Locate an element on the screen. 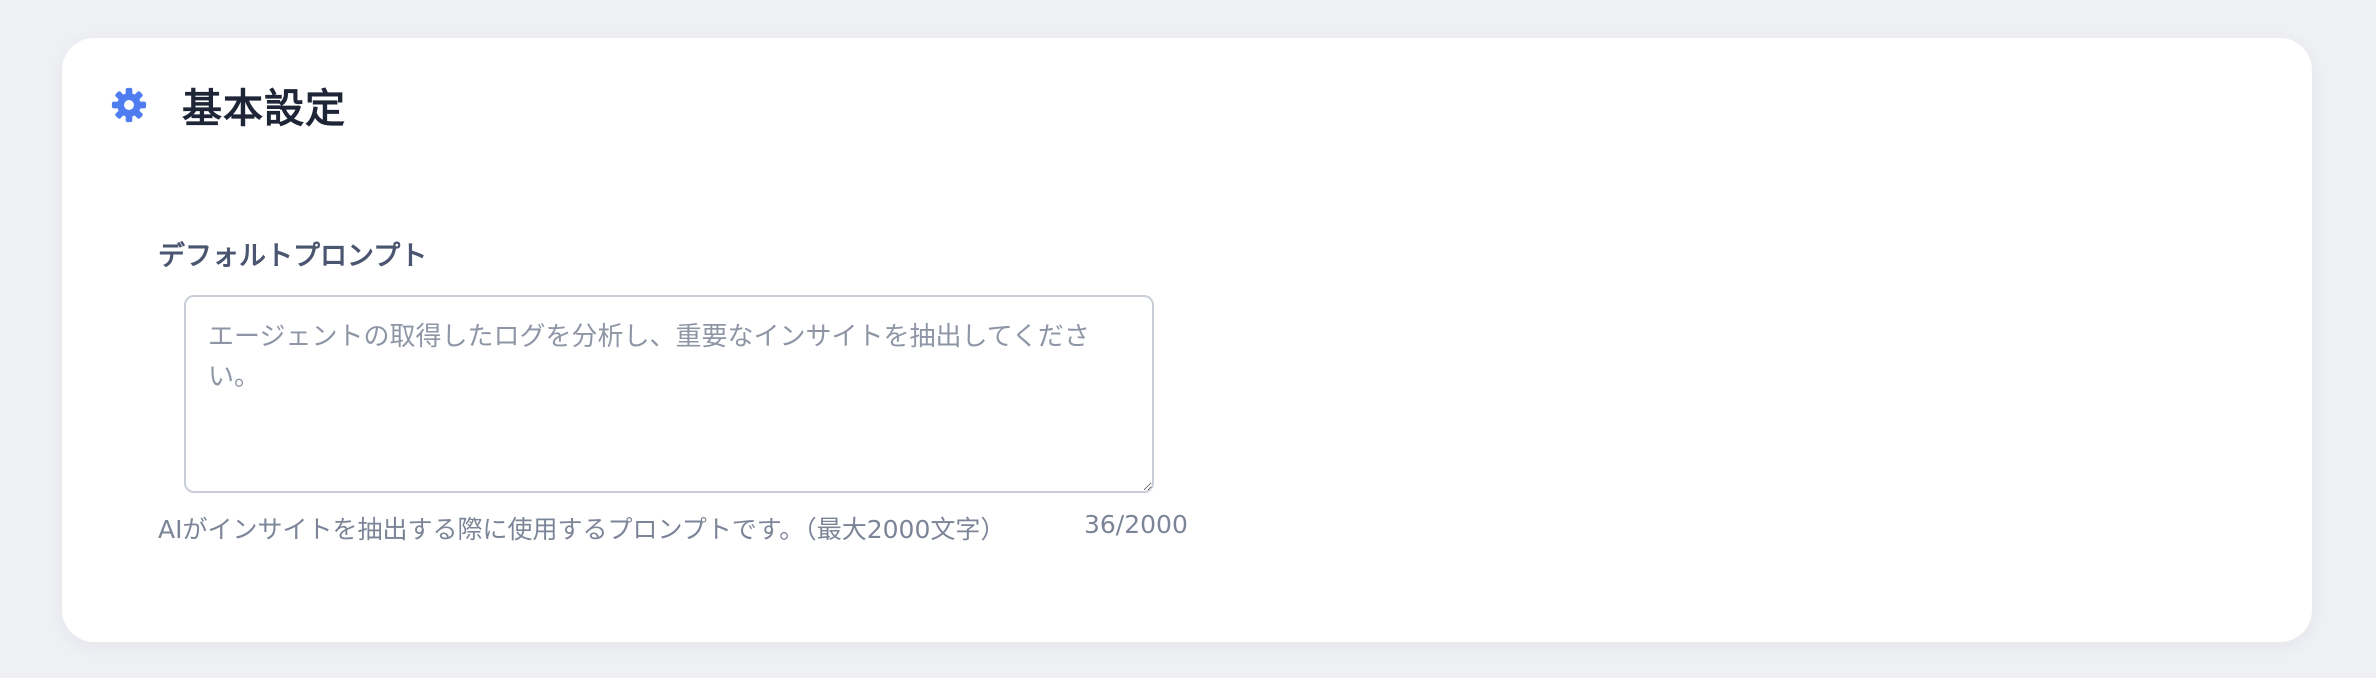 Image resolution: width=2376 pixels, height=678 pixels. default-prompt-label: デフォルトプロンプト is located at coordinates (293, 256).